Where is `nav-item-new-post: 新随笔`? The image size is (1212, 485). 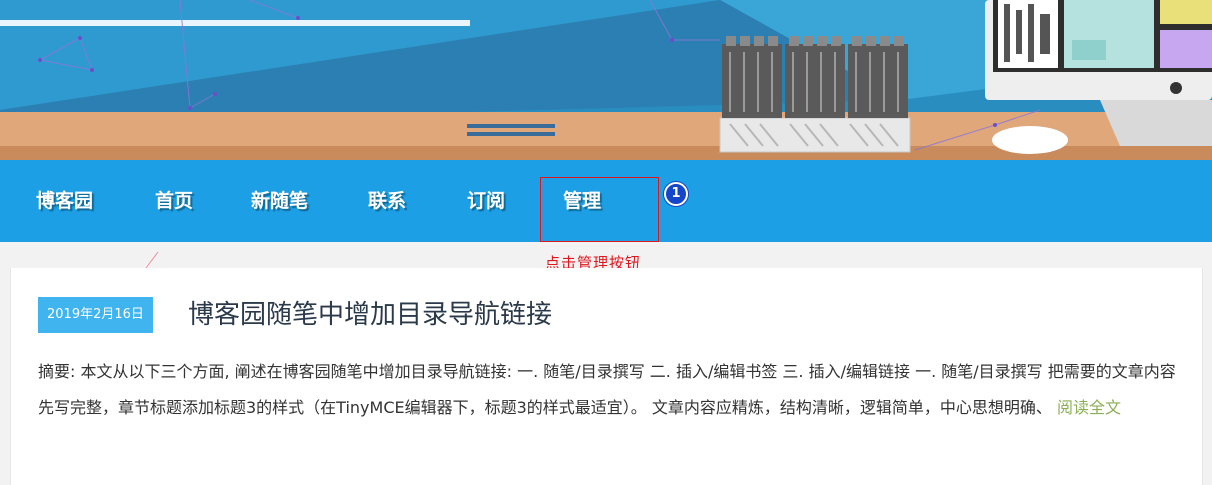
nav-item-new-post: 新随笔 is located at coordinates (279, 201).